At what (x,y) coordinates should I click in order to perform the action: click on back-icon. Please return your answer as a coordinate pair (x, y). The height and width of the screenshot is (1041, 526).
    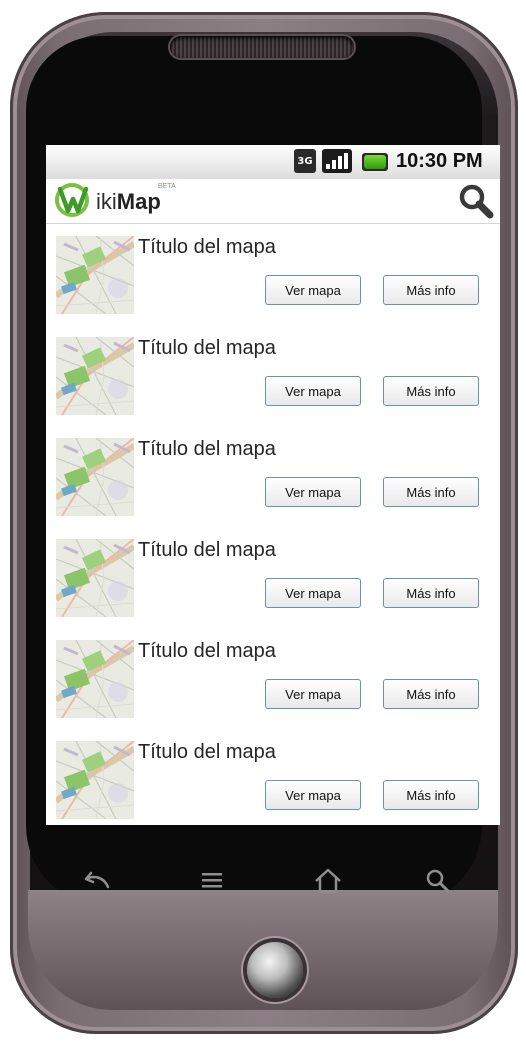
    Looking at the image, I should click on (96, 881).